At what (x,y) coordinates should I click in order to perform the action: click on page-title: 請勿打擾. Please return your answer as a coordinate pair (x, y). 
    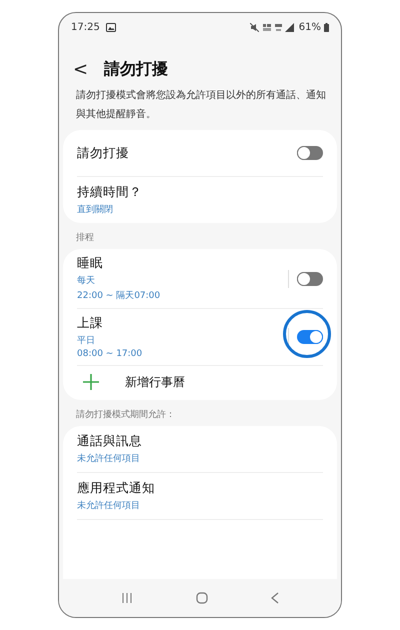
    Looking at the image, I should click on (136, 69).